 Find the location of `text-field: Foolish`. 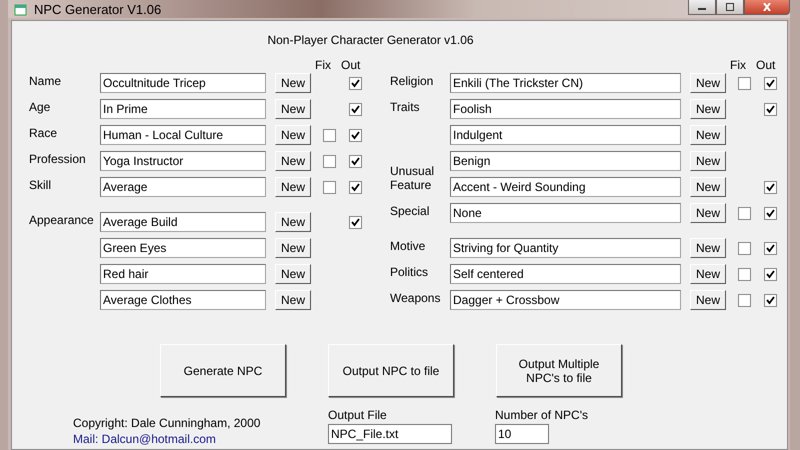

text-field: Foolish is located at coordinates (565, 109).